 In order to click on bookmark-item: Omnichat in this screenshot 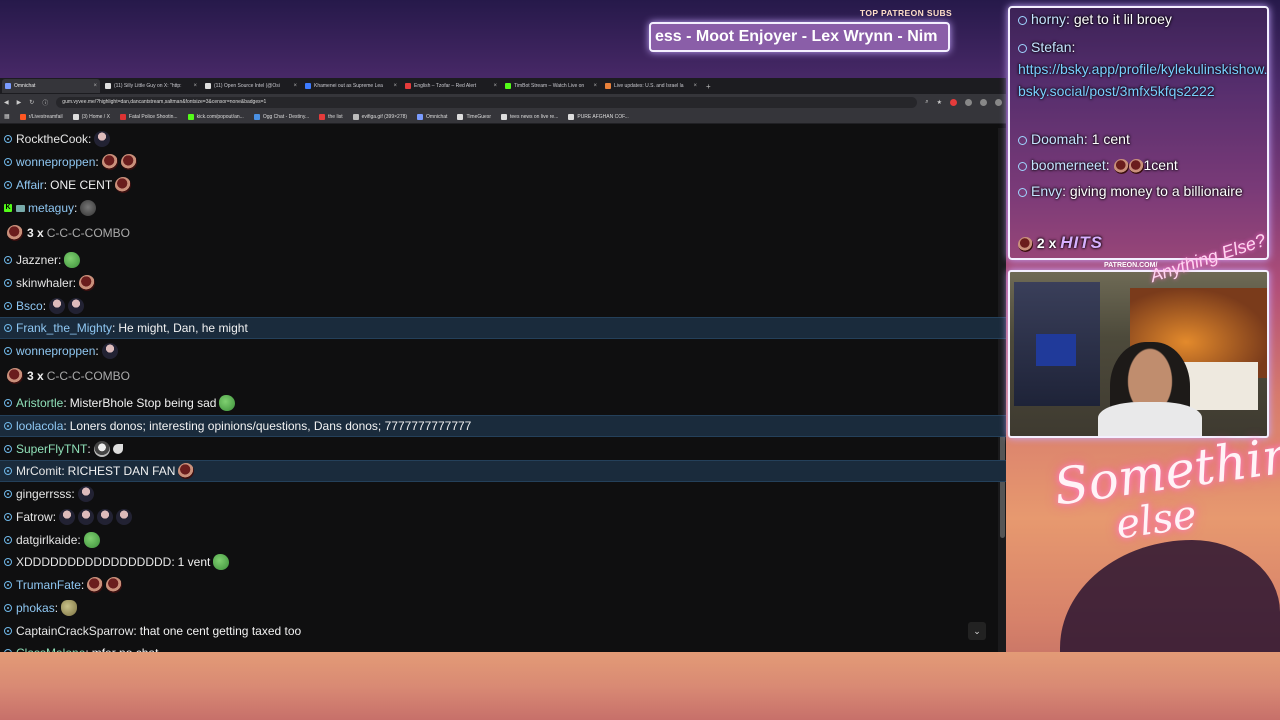, I will do `click(432, 116)`.